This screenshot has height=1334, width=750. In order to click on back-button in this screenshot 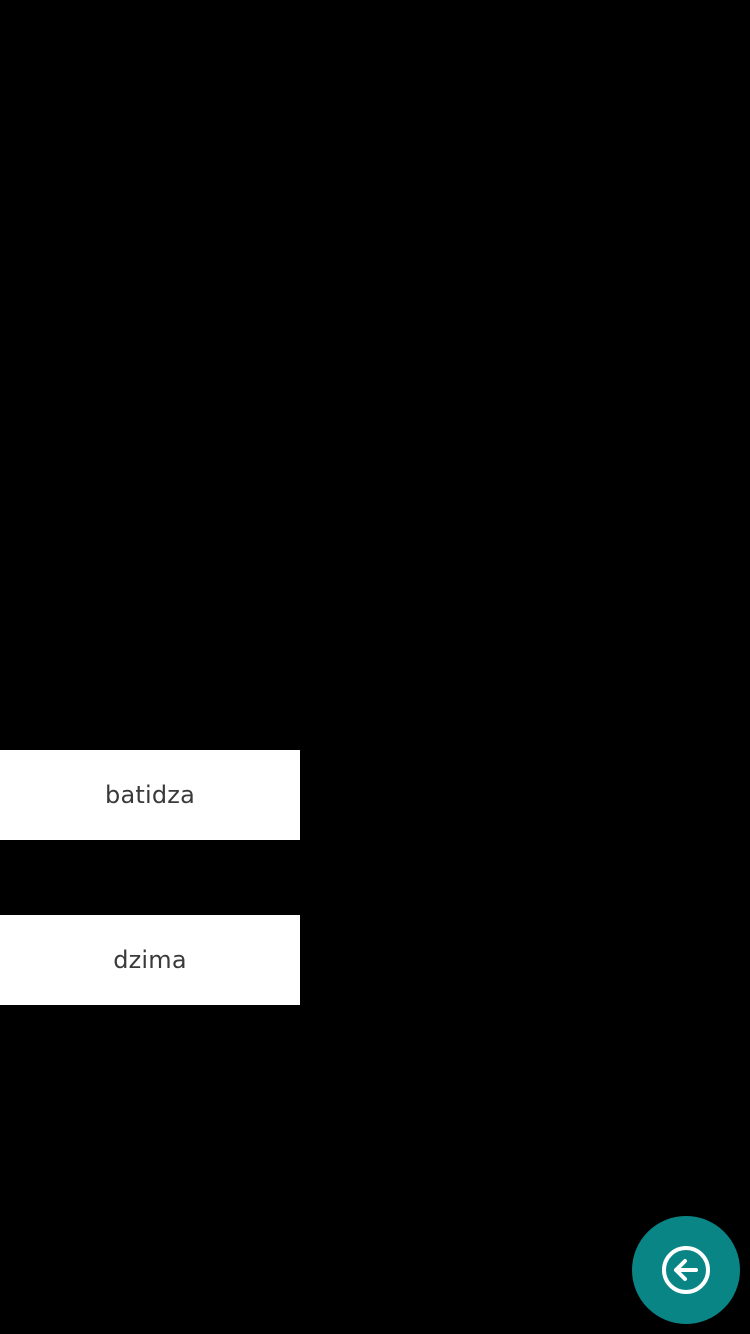, I will do `click(686, 1270)`.